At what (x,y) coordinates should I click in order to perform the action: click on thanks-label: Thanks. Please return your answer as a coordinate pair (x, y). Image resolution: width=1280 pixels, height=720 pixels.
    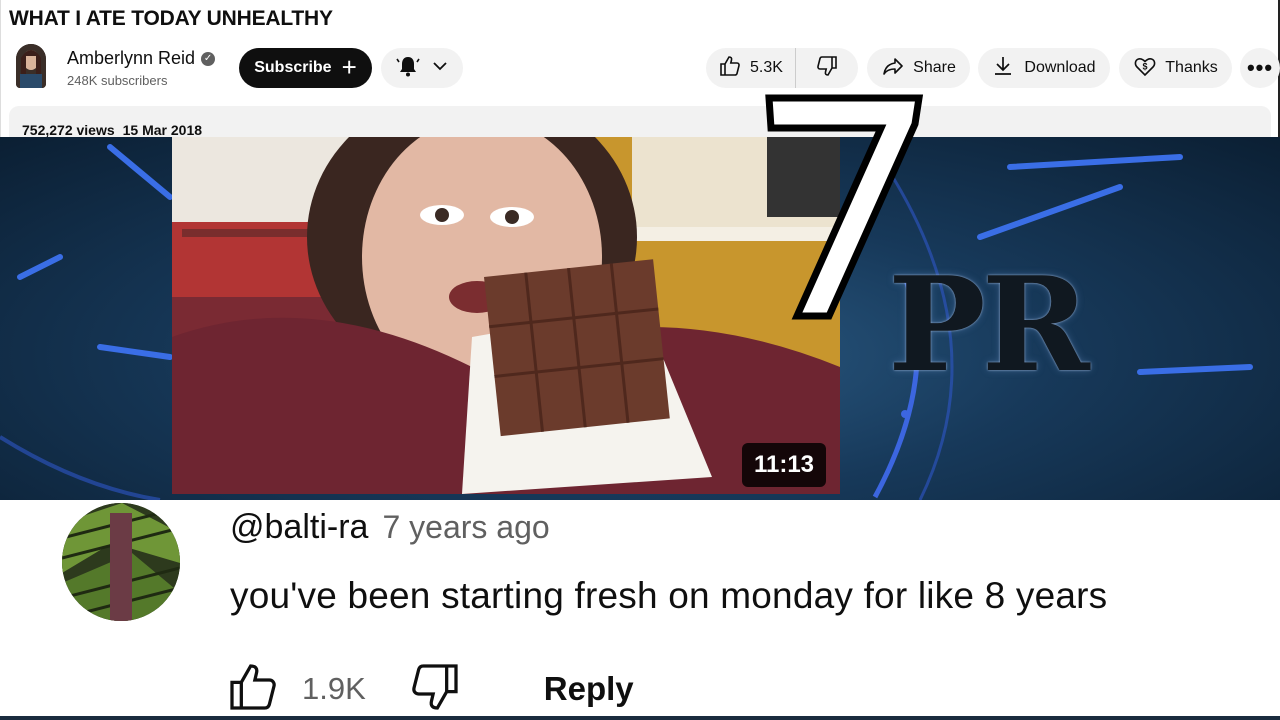
    Looking at the image, I should click on (1191, 67).